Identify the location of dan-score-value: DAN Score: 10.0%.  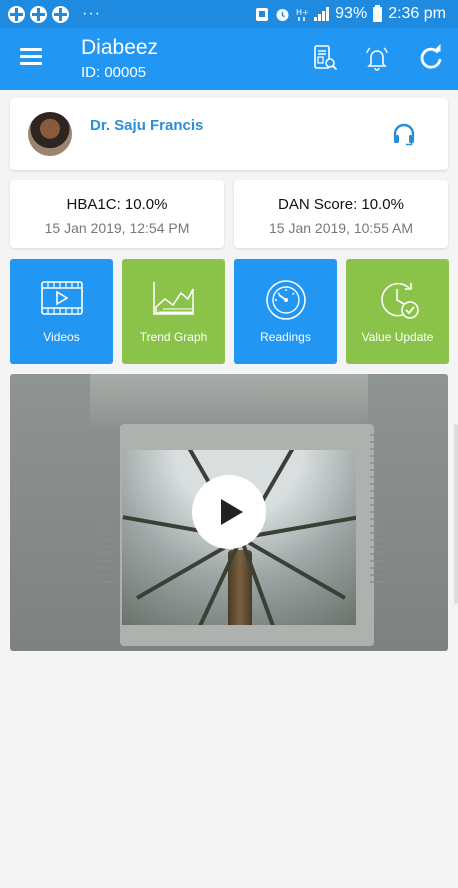
(341, 204).